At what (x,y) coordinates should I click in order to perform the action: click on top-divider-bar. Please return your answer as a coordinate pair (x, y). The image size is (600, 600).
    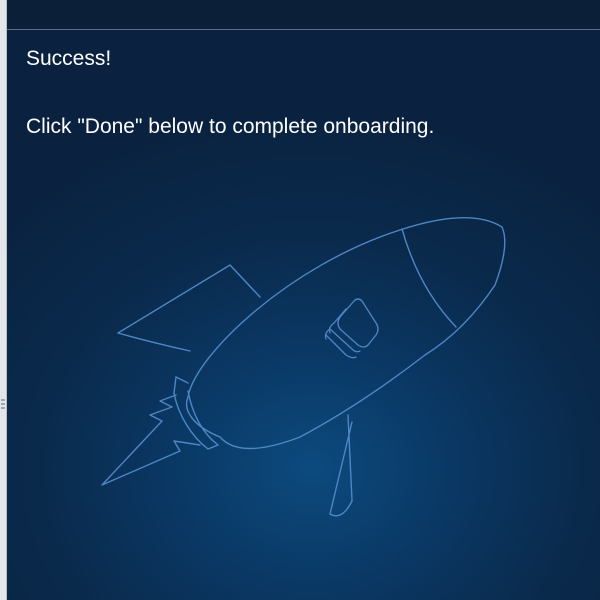
    Looking at the image, I should click on (300, 15).